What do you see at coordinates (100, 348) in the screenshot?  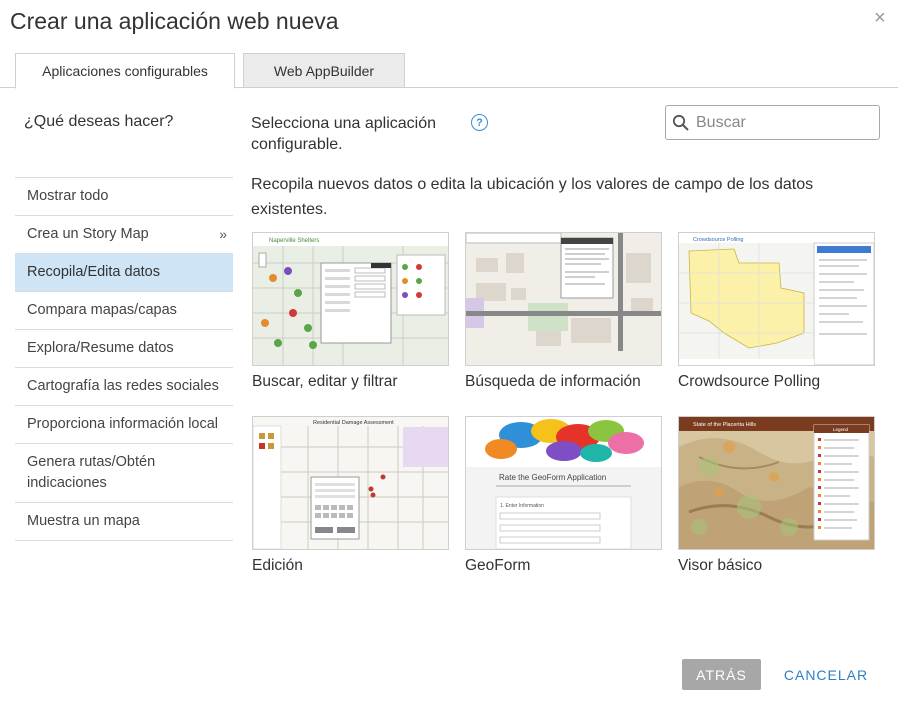 I see `category-label: Explora/Resume datos` at bounding box center [100, 348].